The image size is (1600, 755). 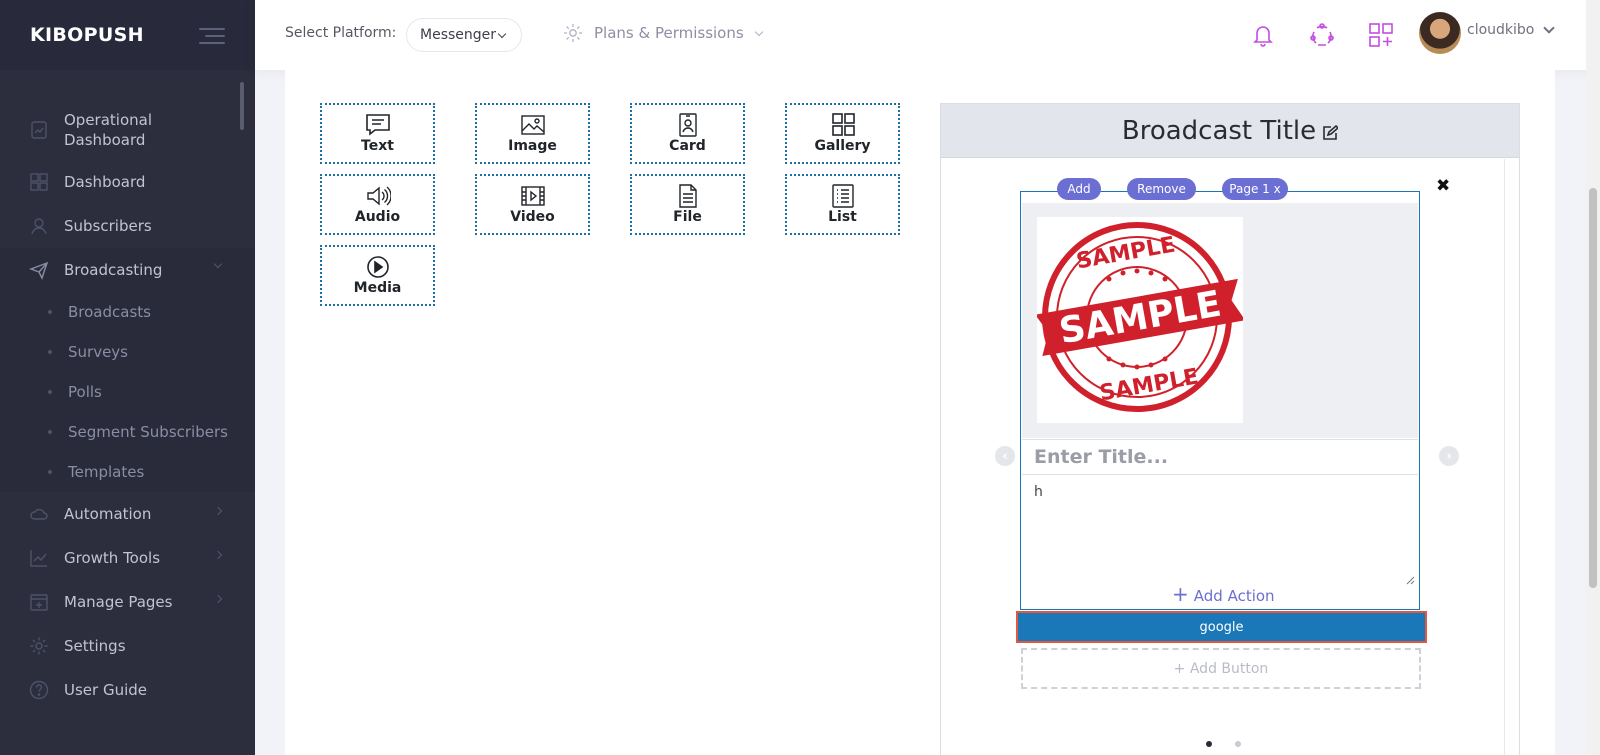 I want to click on card-subtitle-textarea: h, so click(x=1220, y=534).